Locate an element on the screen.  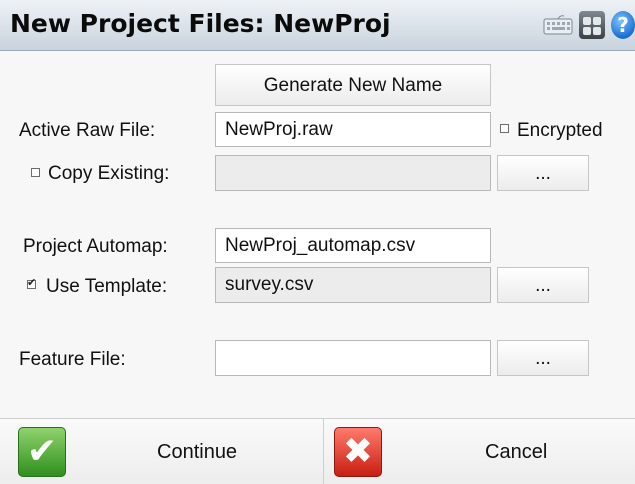
use-template-label: Use Template: is located at coordinates (107, 286).